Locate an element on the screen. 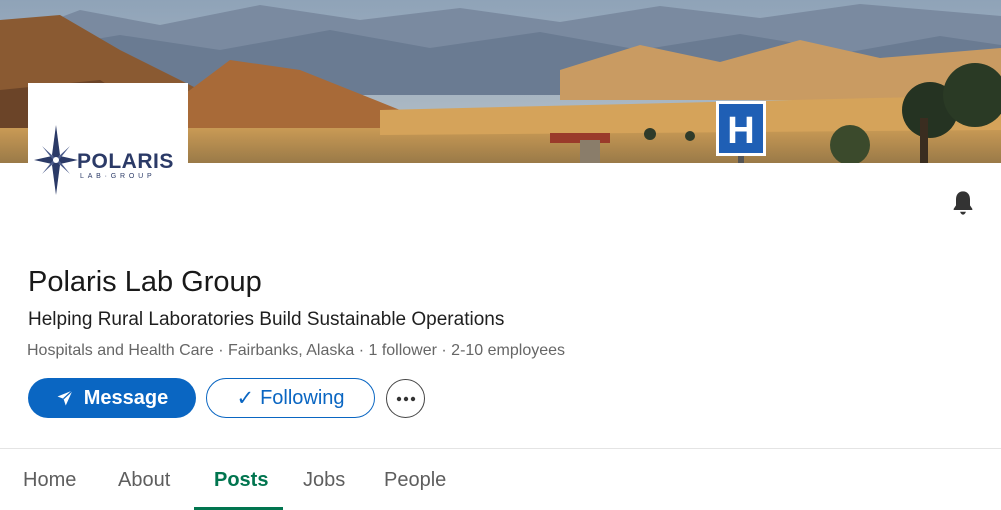 This screenshot has width=1001, height=510. bell-icon is located at coordinates (963, 203).